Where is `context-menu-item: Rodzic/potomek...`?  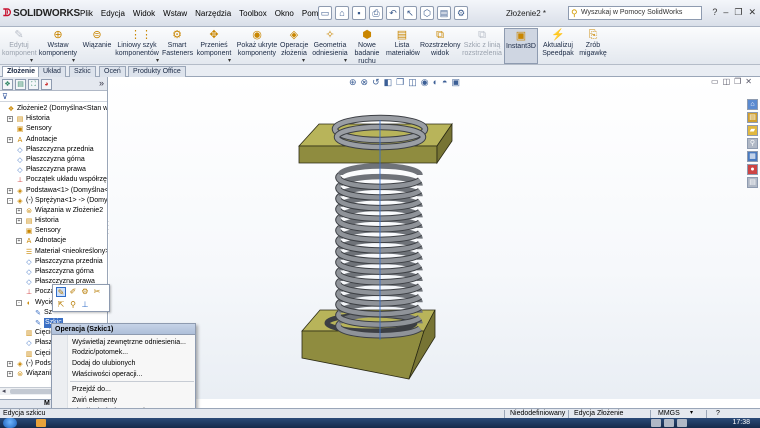 context-menu-item: Rodzic/potomek... is located at coordinates (100, 352).